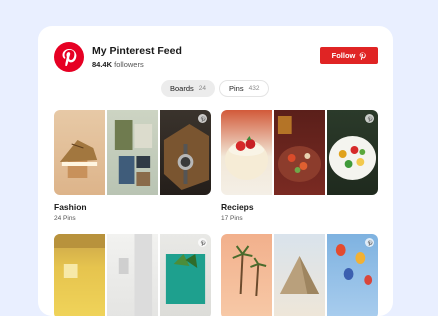 This screenshot has width=438, height=316. What do you see at coordinates (182, 88) in the screenshot?
I see `tab-boards-label: Boards` at bounding box center [182, 88].